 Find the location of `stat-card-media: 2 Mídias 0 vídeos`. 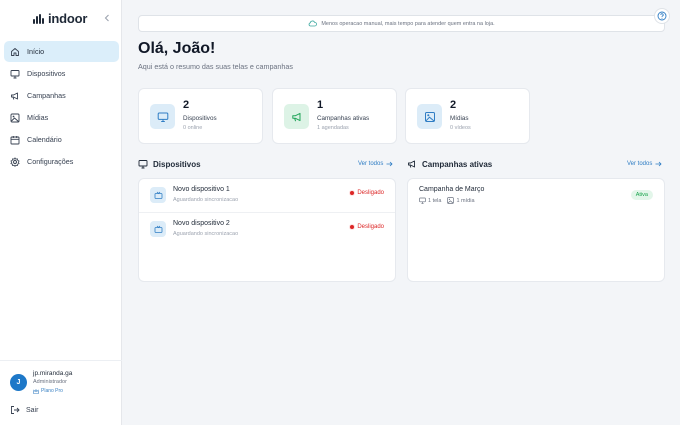

stat-card-media: 2 Mídias 0 vídeos is located at coordinates (467, 116).